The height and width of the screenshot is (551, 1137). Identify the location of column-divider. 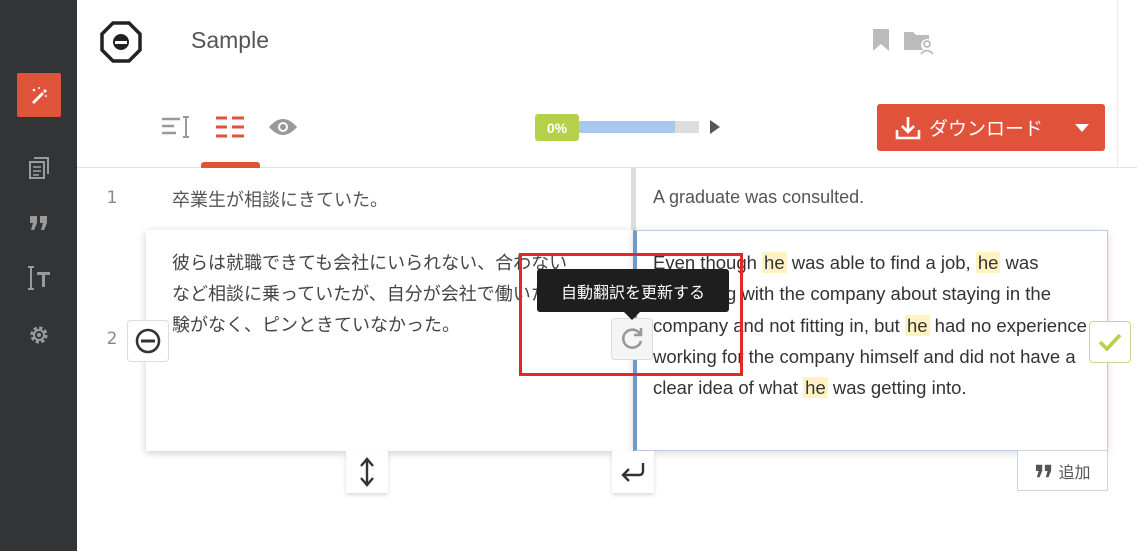
(633, 199).